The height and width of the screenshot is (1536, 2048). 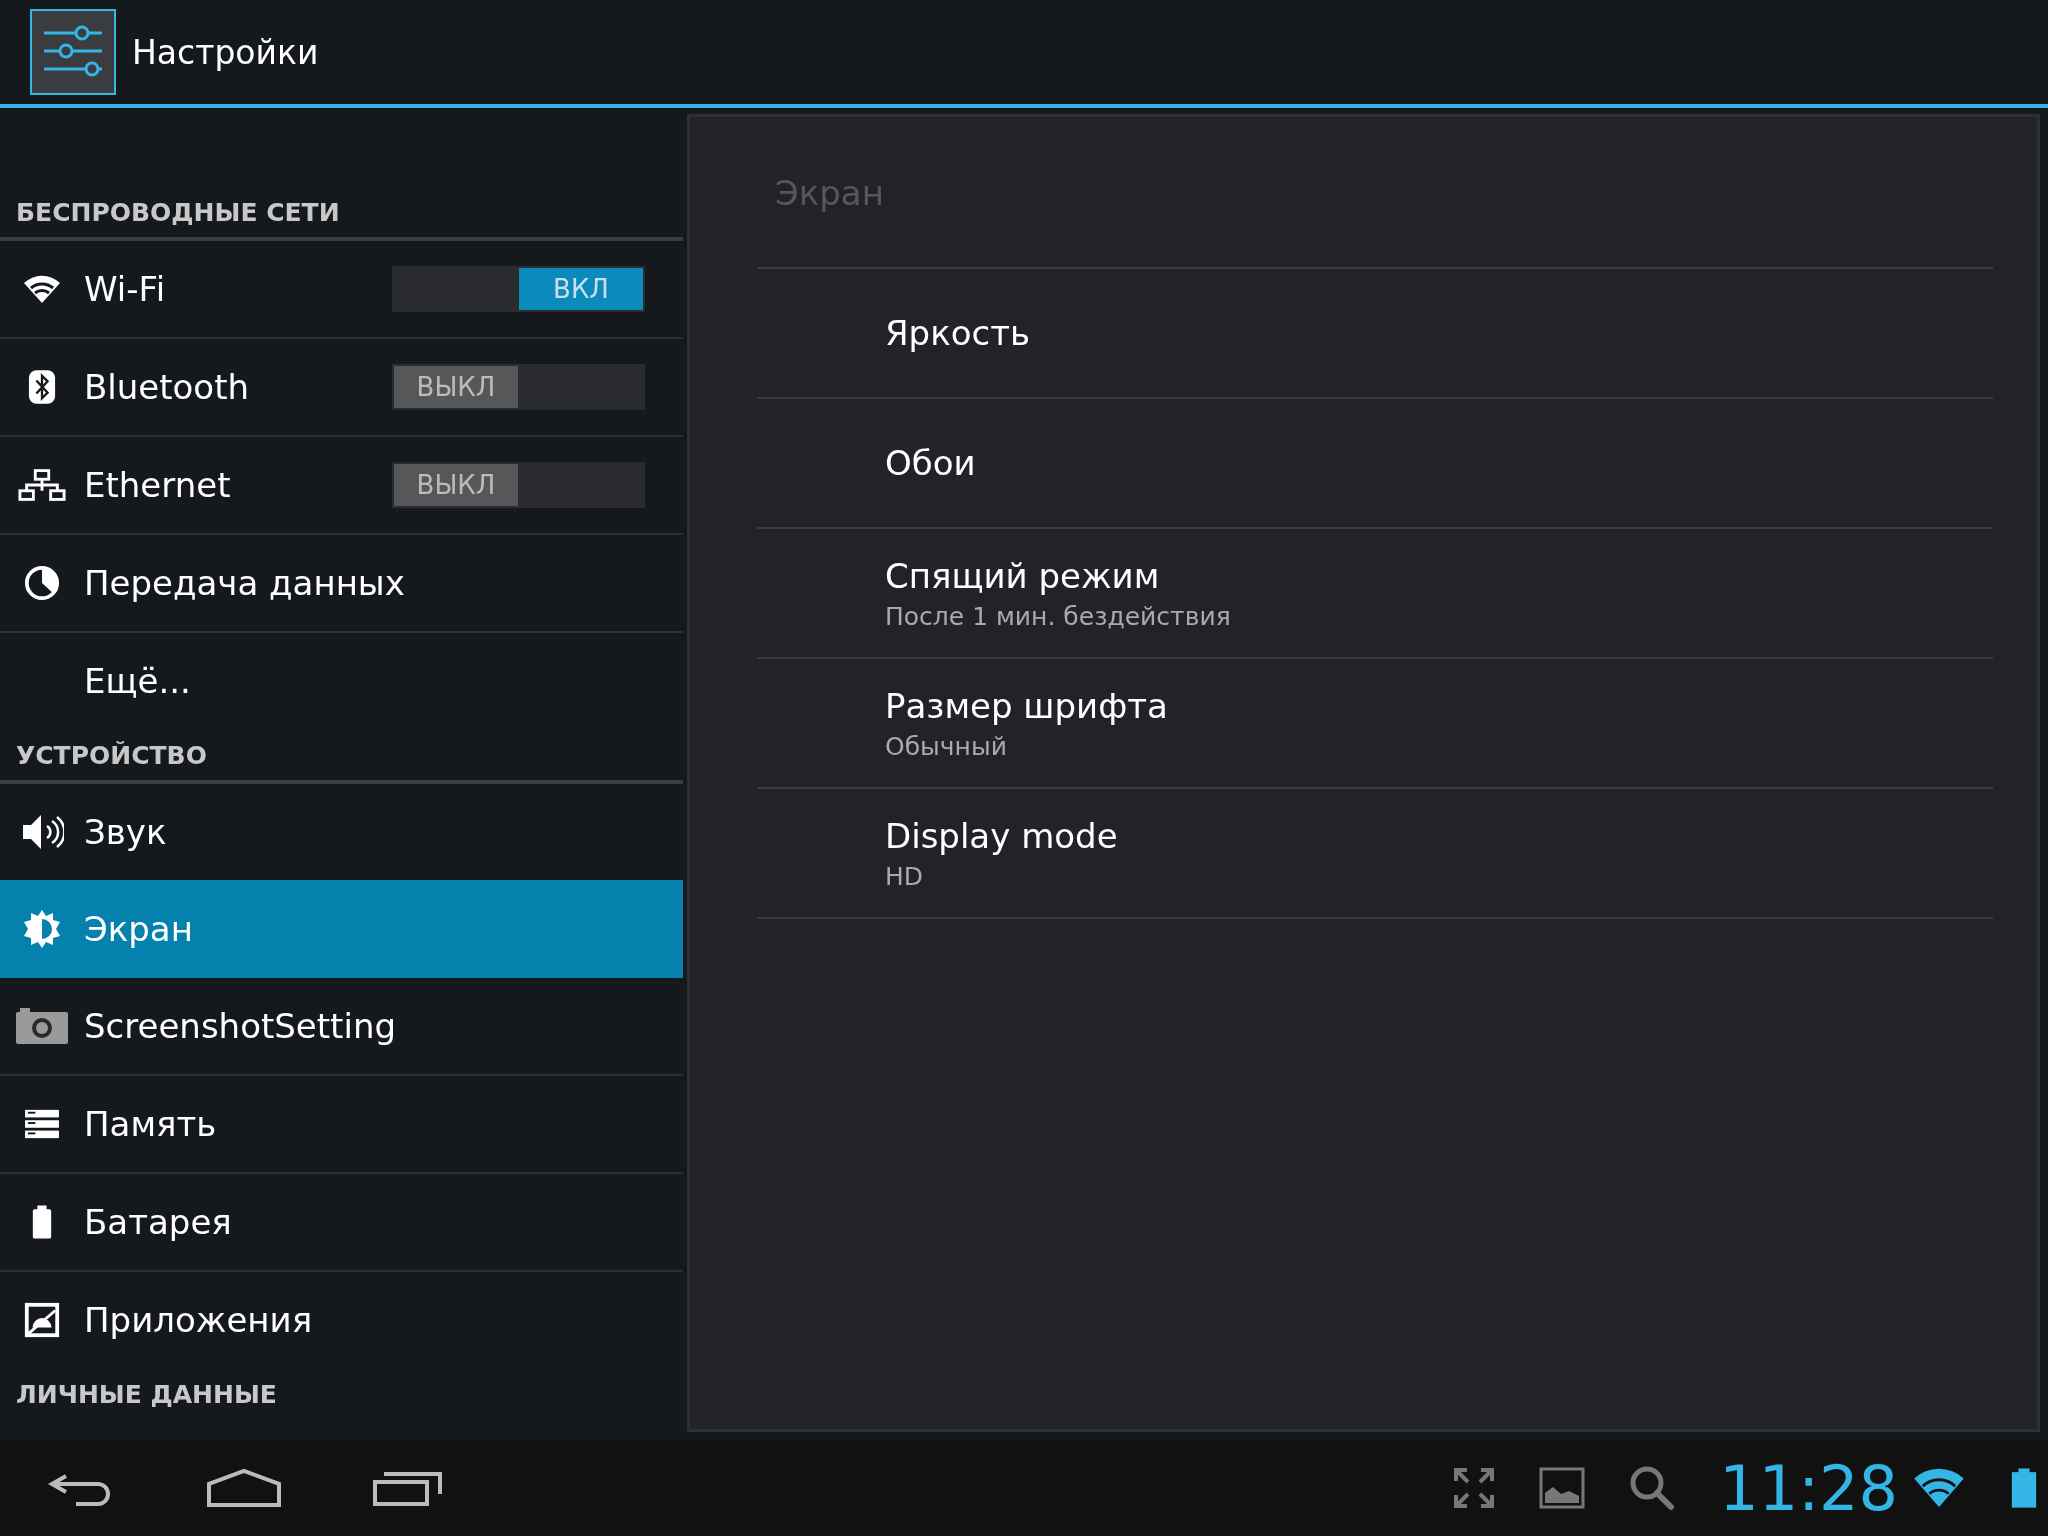 I want to click on item-label: ScreenshotSetting, so click(x=241, y=1026).